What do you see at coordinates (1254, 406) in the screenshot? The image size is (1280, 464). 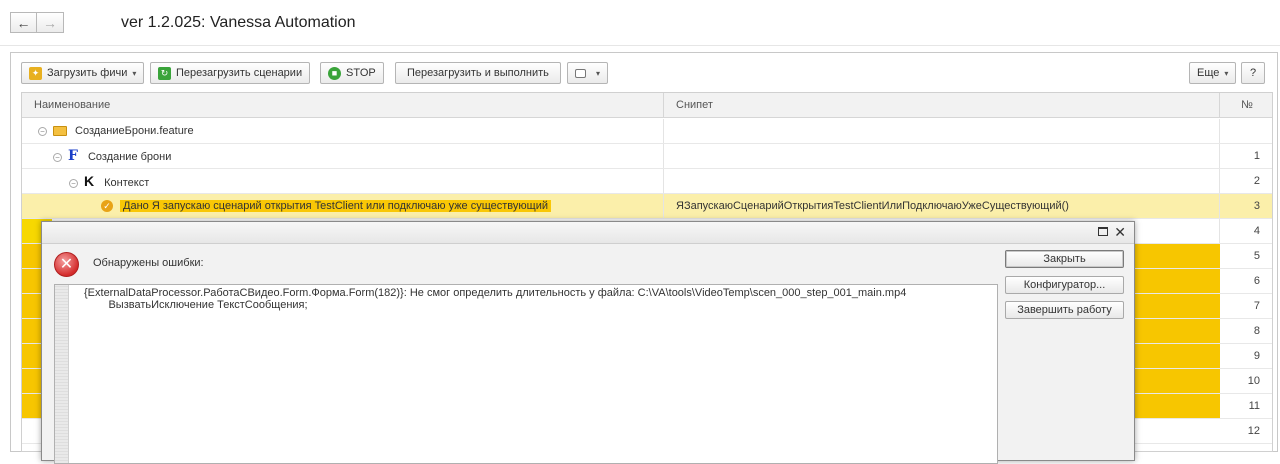 I see `row-number: 11` at bounding box center [1254, 406].